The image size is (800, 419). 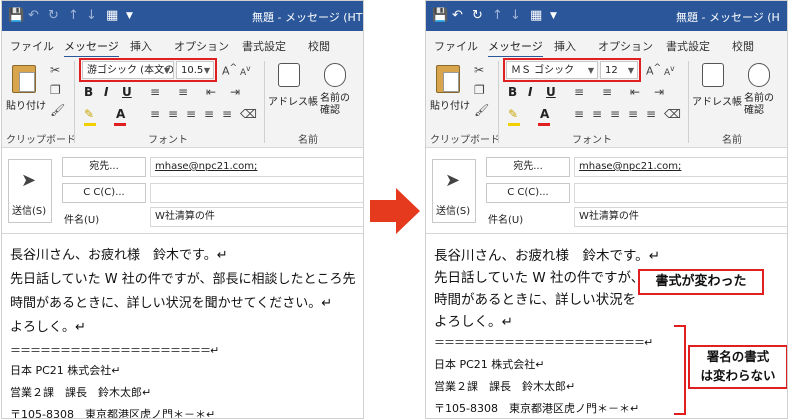 What do you see at coordinates (41, 140) in the screenshot?
I see `clipboard-group-label: クリップボード` at bounding box center [41, 140].